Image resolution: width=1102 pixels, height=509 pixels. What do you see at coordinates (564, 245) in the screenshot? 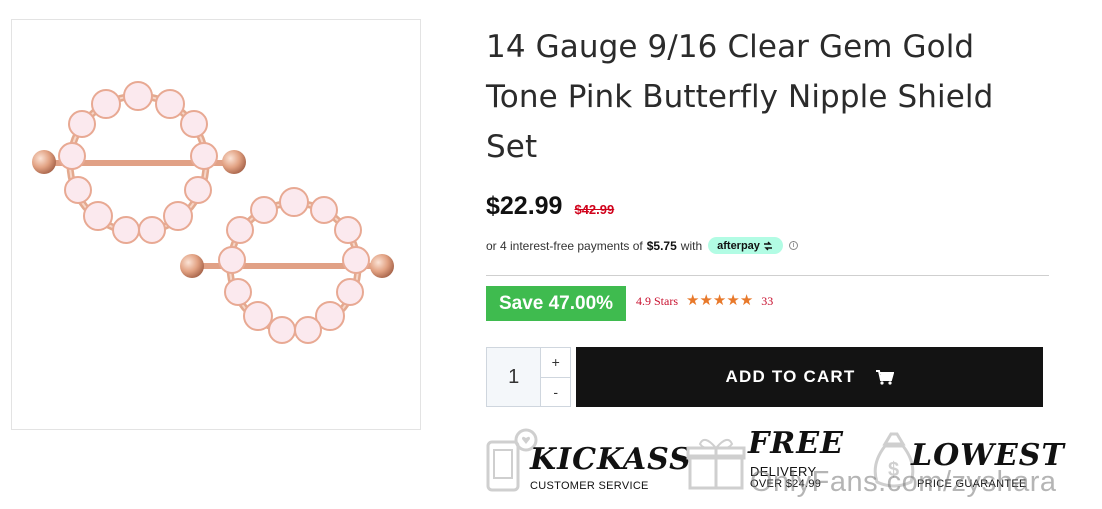
I see `afterpay-prefix: or 4 interest-free payments of` at bounding box center [564, 245].